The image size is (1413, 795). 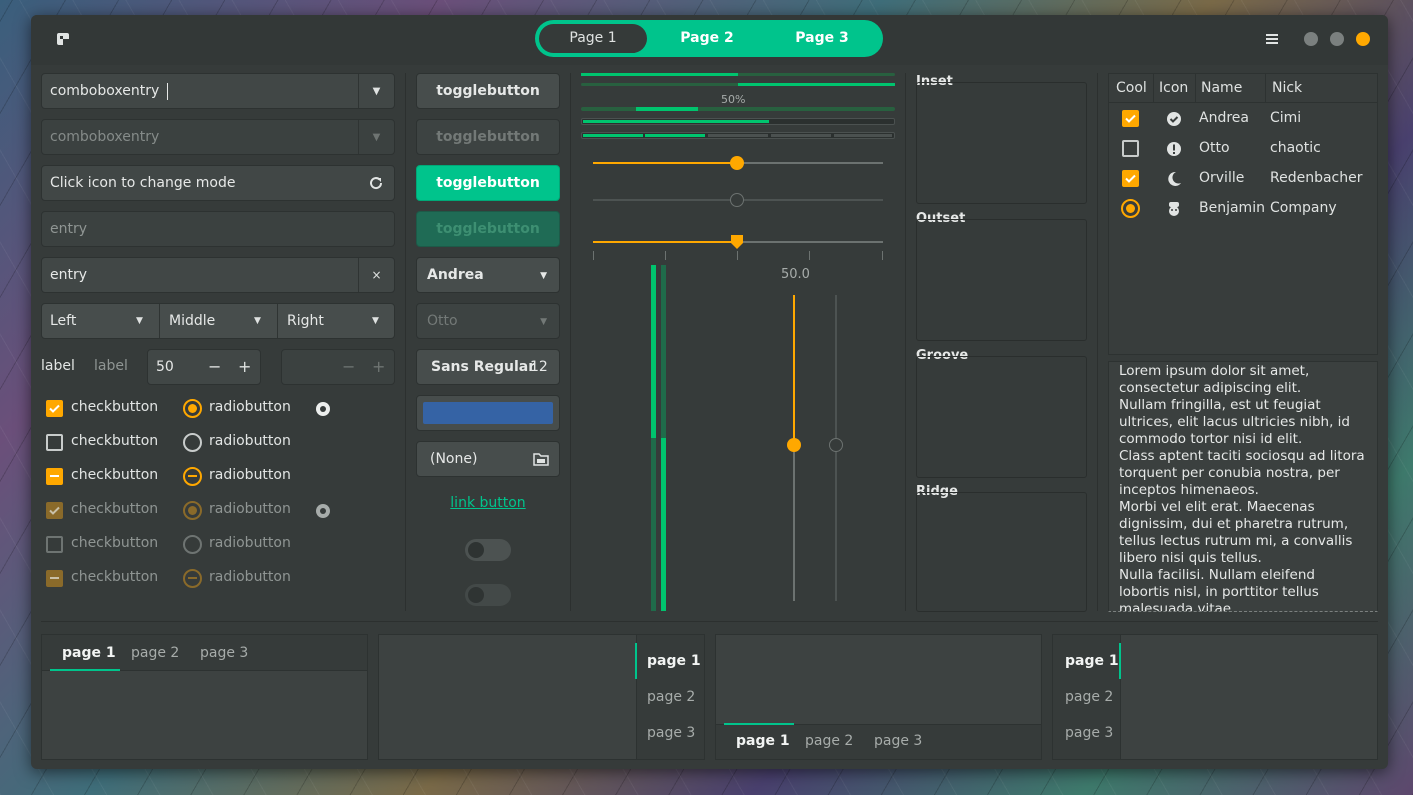 I want to click on scale-h3-handle, so click(x=737, y=242).